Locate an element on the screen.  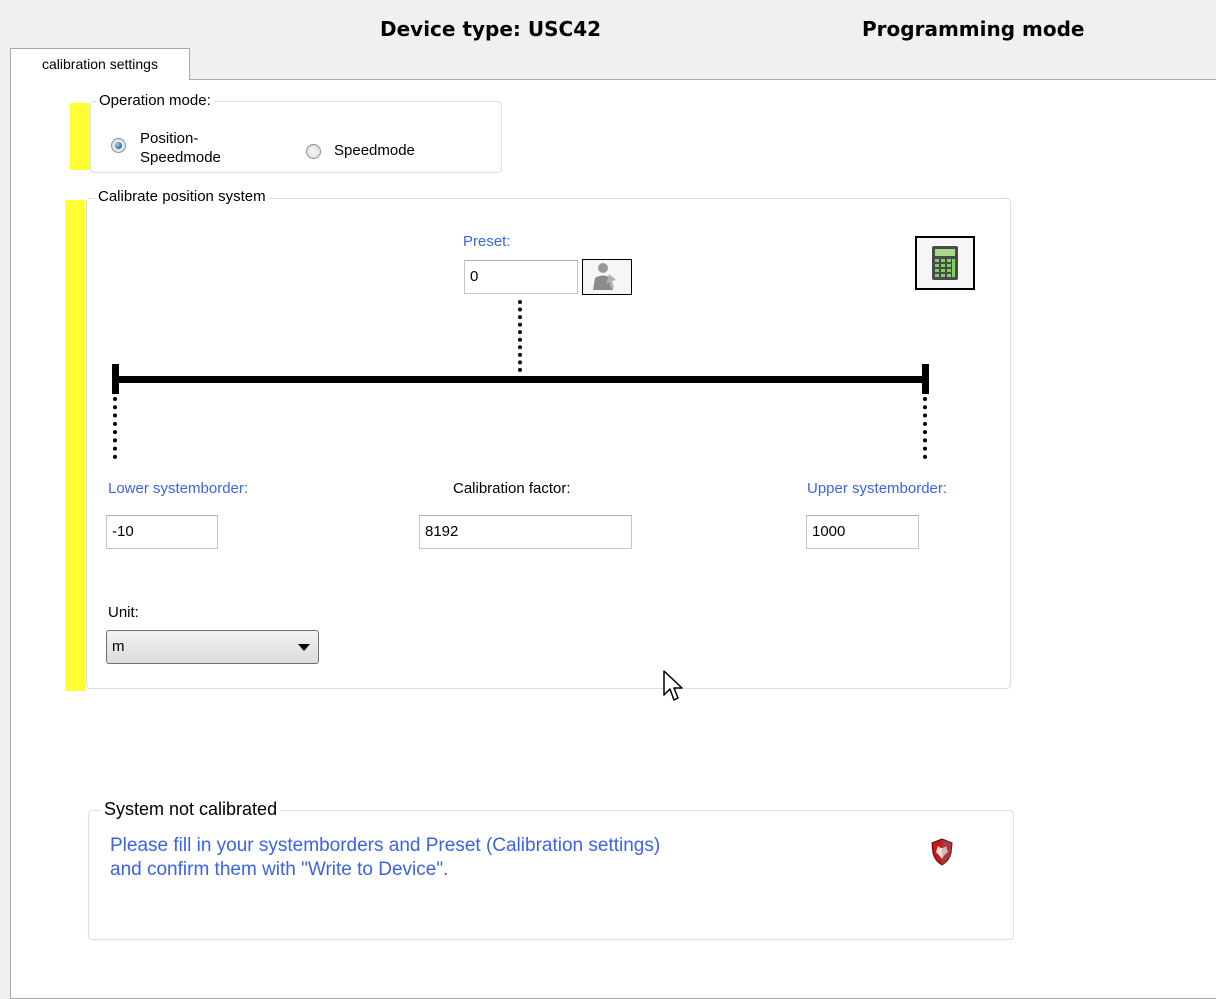
programming-mode-title: Programming mode is located at coordinates (973, 29).